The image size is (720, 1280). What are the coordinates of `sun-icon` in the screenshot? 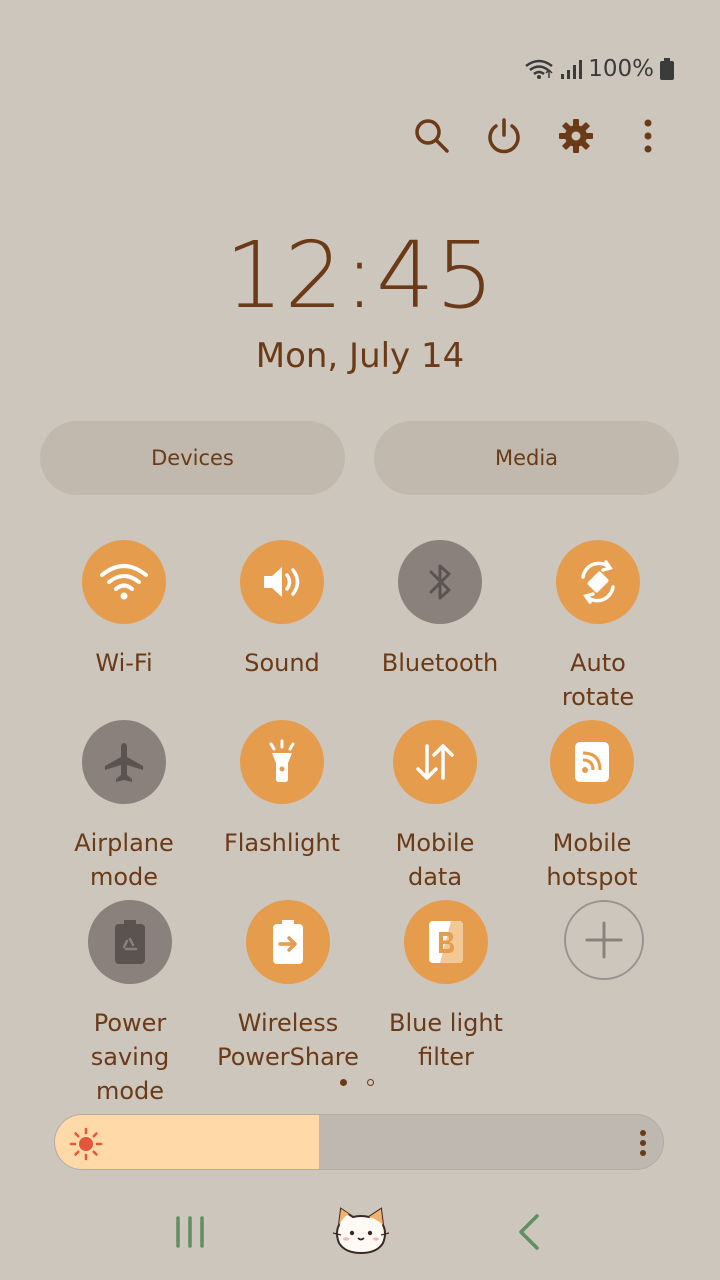 It's located at (86, 1146).